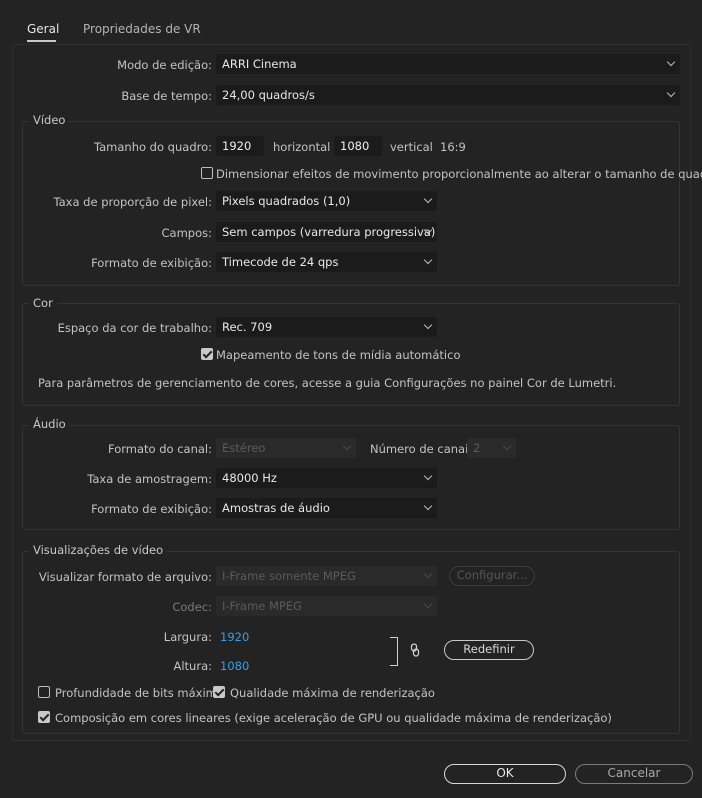 This screenshot has height=798, width=702. I want to click on channel-format-value: Estéreo, so click(244, 448).